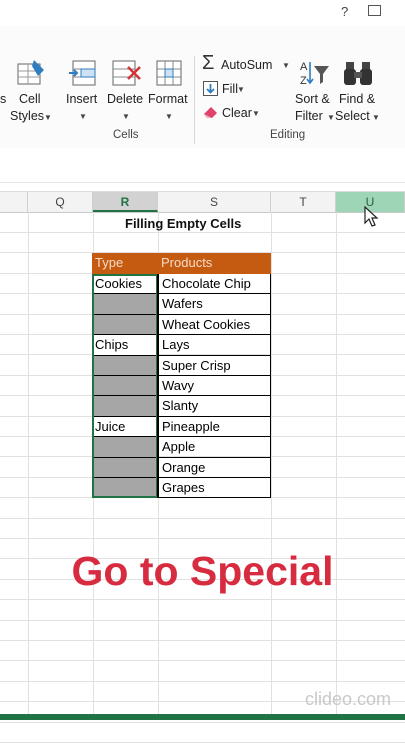 The image size is (405, 743). Describe the element at coordinates (214, 284) in the screenshot. I see `product-cell: Chocolate Chip` at that location.